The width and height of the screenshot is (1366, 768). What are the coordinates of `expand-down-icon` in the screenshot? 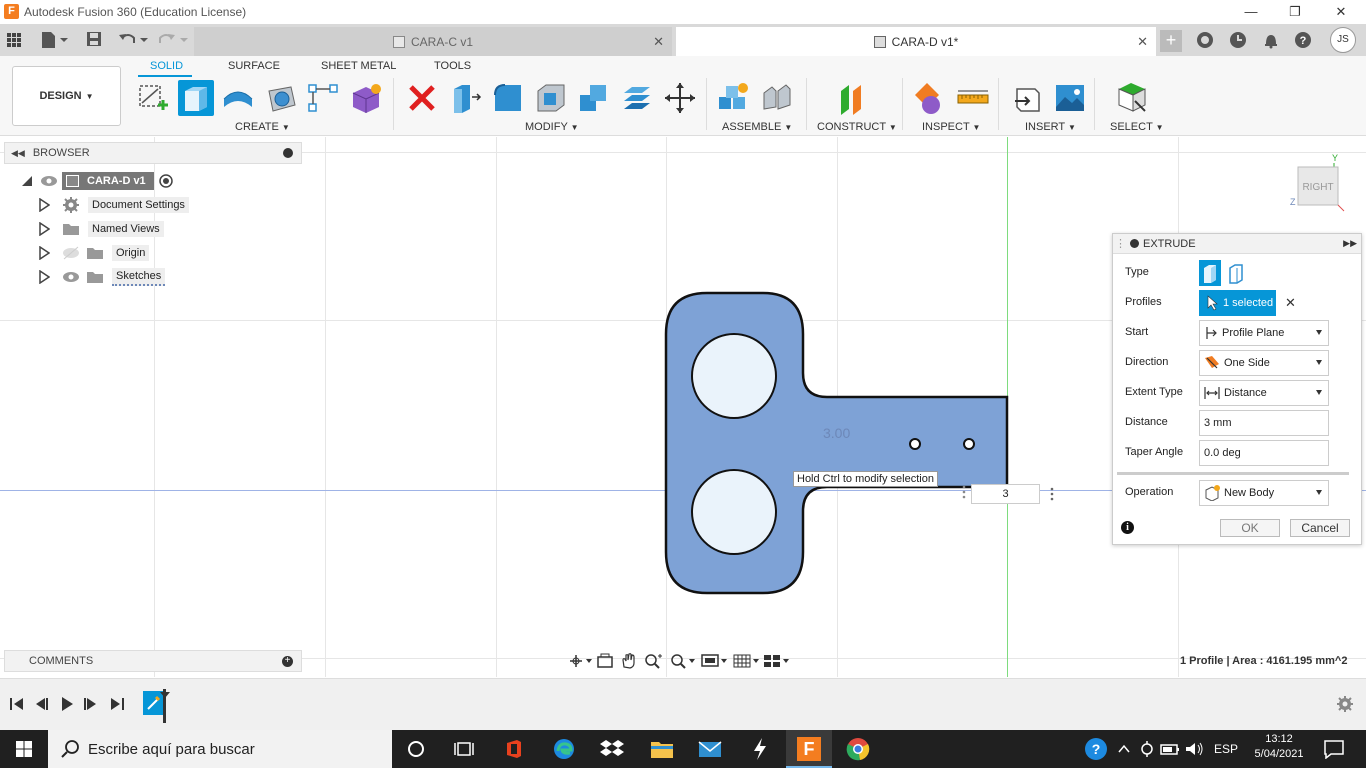 It's located at (27, 181).